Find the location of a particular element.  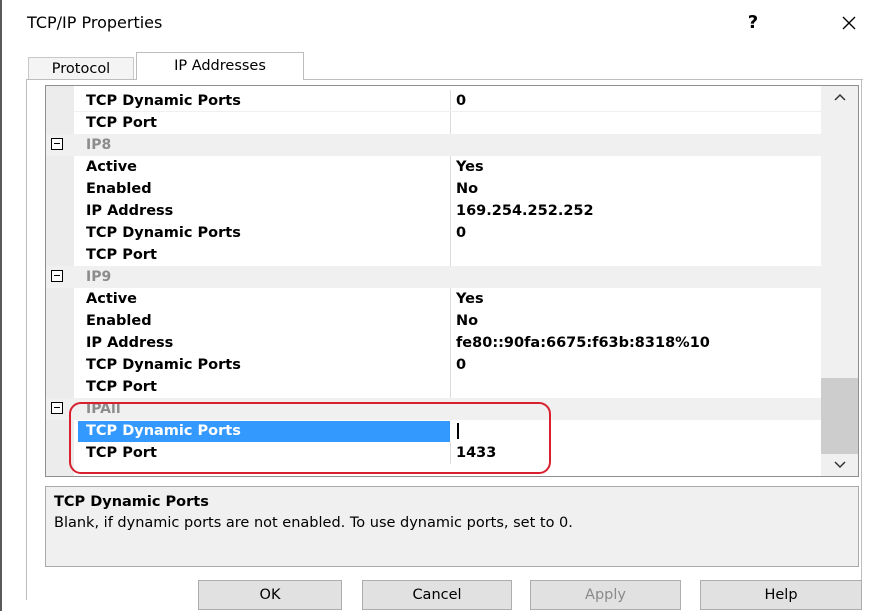

tab-ip-addresses: IP Addresses is located at coordinates (220, 66).